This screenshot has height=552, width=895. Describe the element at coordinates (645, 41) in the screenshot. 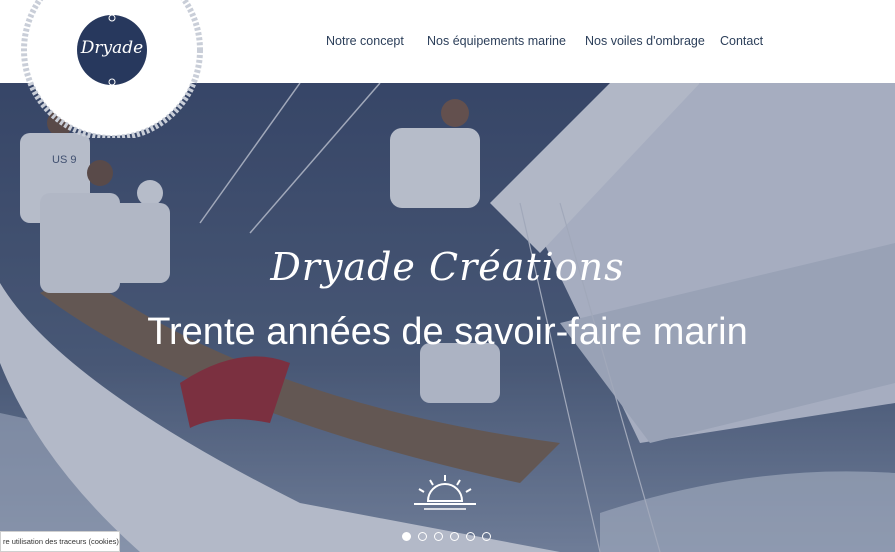

I see `nav-link-voiles-ombrage: Nos voiles d'ombrage` at that location.